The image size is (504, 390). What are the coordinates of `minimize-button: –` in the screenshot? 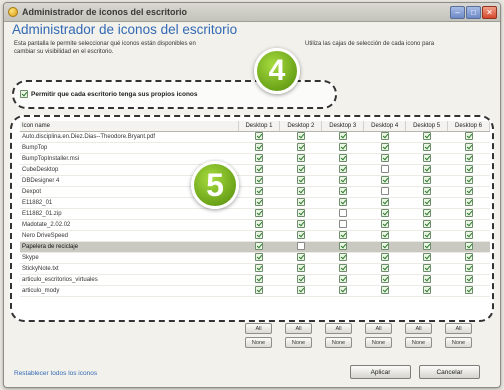 It's located at (457, 12).